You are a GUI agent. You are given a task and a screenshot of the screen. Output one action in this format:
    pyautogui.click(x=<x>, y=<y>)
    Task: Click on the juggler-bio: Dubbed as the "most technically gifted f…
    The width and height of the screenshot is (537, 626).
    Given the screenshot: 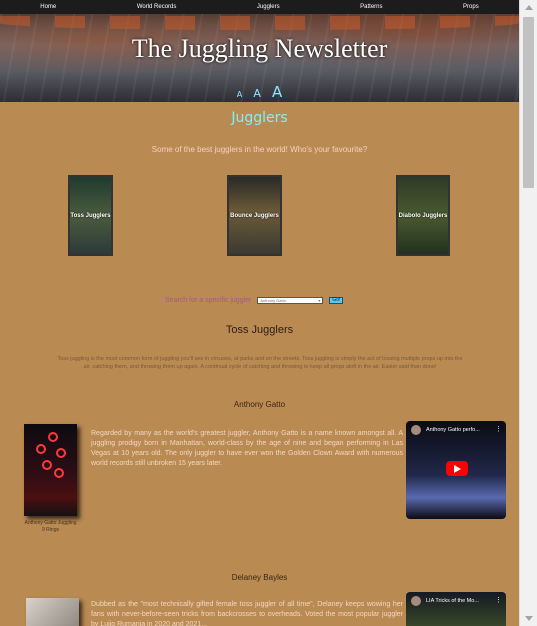 What is the action you would take?
    pyautogui.click(x=247, y=613)
    